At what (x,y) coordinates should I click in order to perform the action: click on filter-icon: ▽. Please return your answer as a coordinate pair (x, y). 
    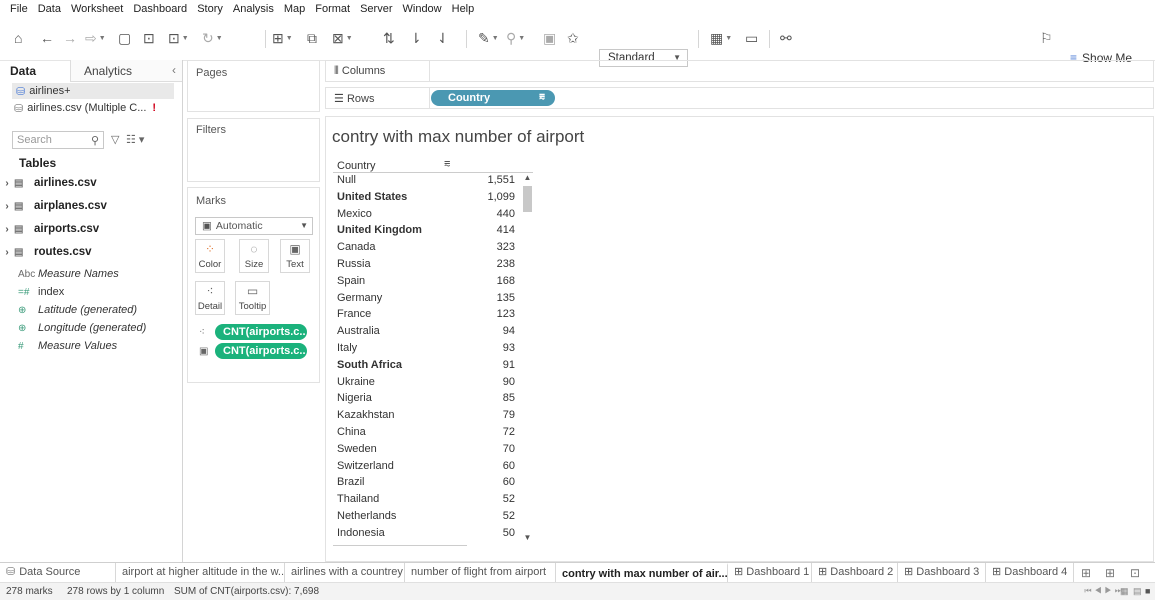
    Looking at the image, I should click on (115, 139).